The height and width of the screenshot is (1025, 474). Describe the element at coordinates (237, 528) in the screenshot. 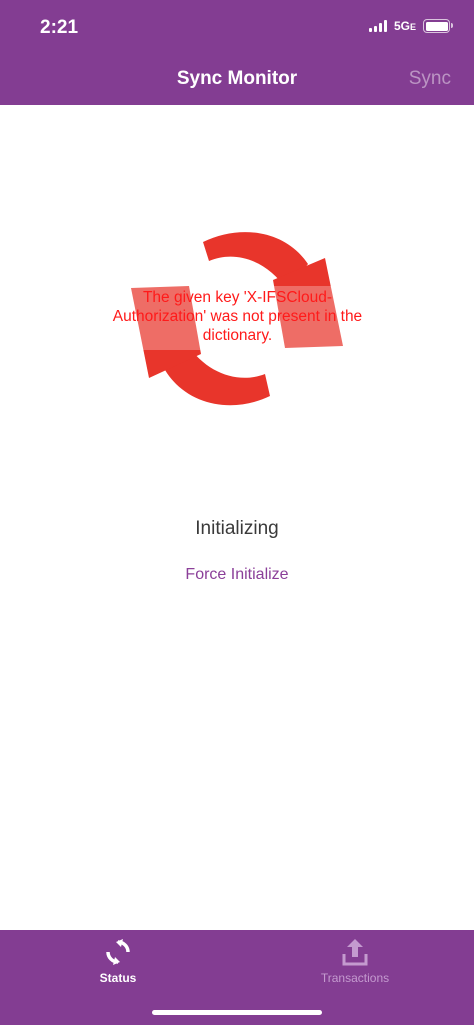

I see `sync-state-label: Initializing` at that location.